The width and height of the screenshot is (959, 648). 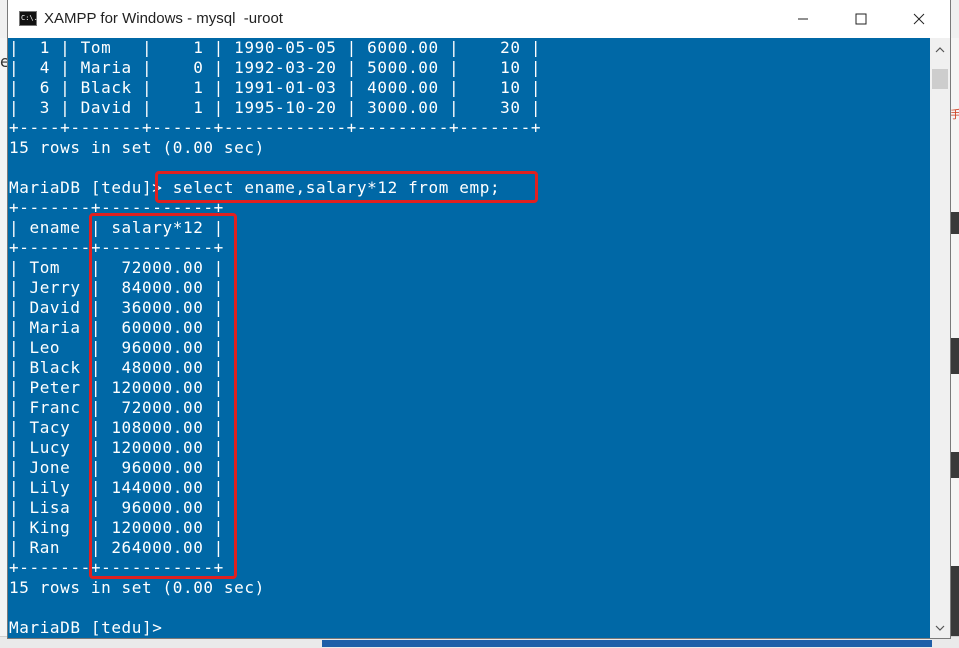 What do you see at coordinates (86, 627) in the screenshot?
I see `console-line: MariaDB [tedu]>` at bounding box center [86, 627].